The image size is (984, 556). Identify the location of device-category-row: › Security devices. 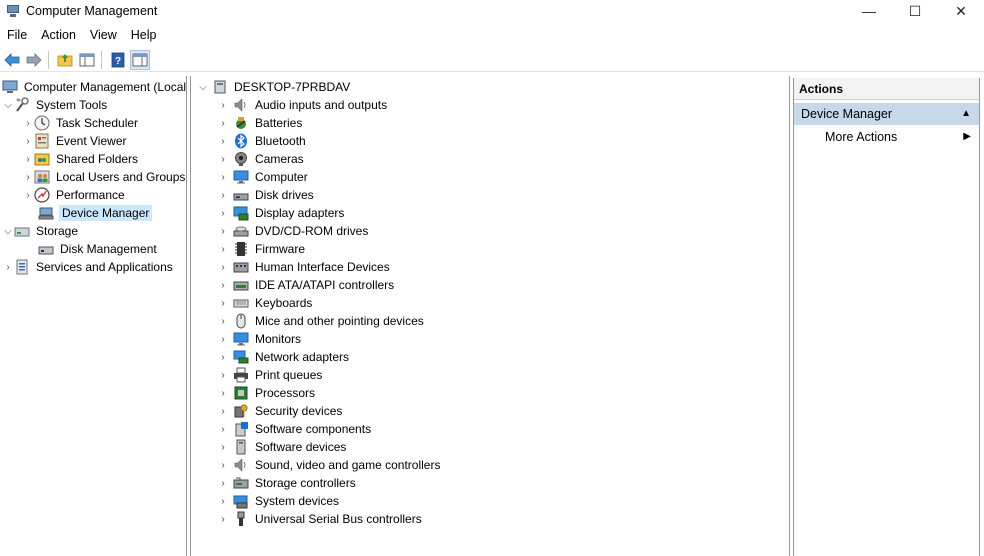
(280, 411).